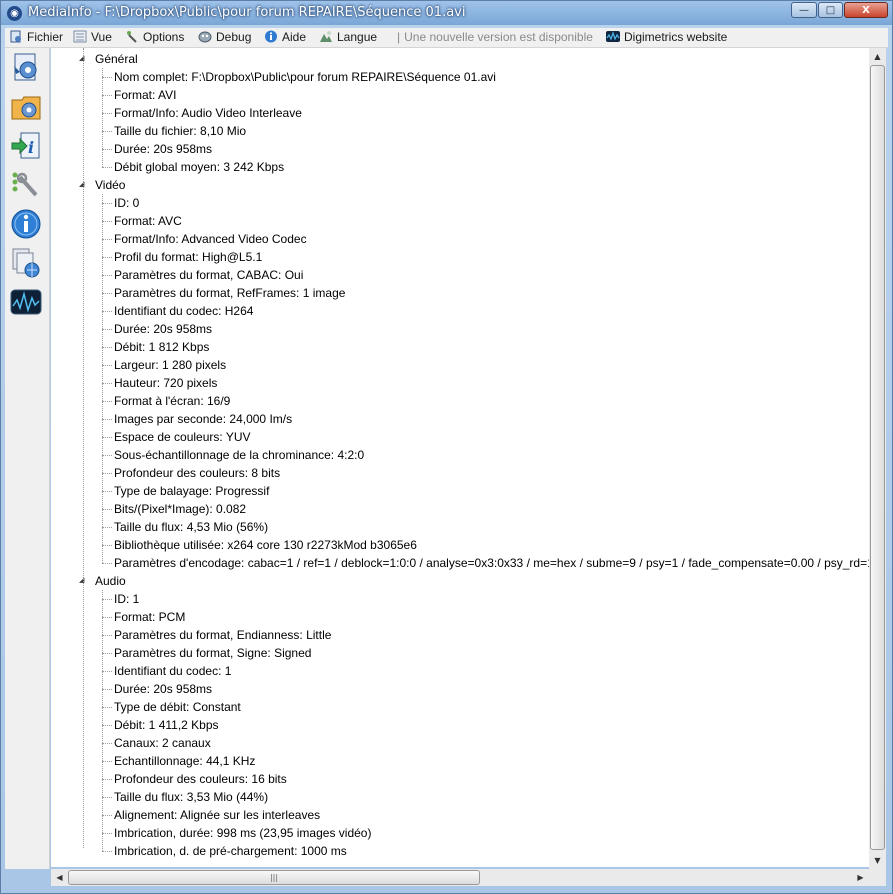 The width and height of the screenshot is (893, 894). Describe the element at coordinates (26, 185) in the screenshot. I see `preferences-icon` at that location.